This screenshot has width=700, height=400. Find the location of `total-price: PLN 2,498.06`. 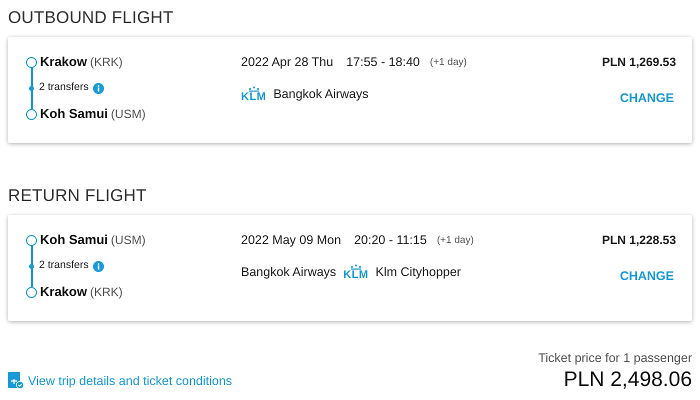

total-price: PLN 2,498.06 is located at coordinates (627, 379).